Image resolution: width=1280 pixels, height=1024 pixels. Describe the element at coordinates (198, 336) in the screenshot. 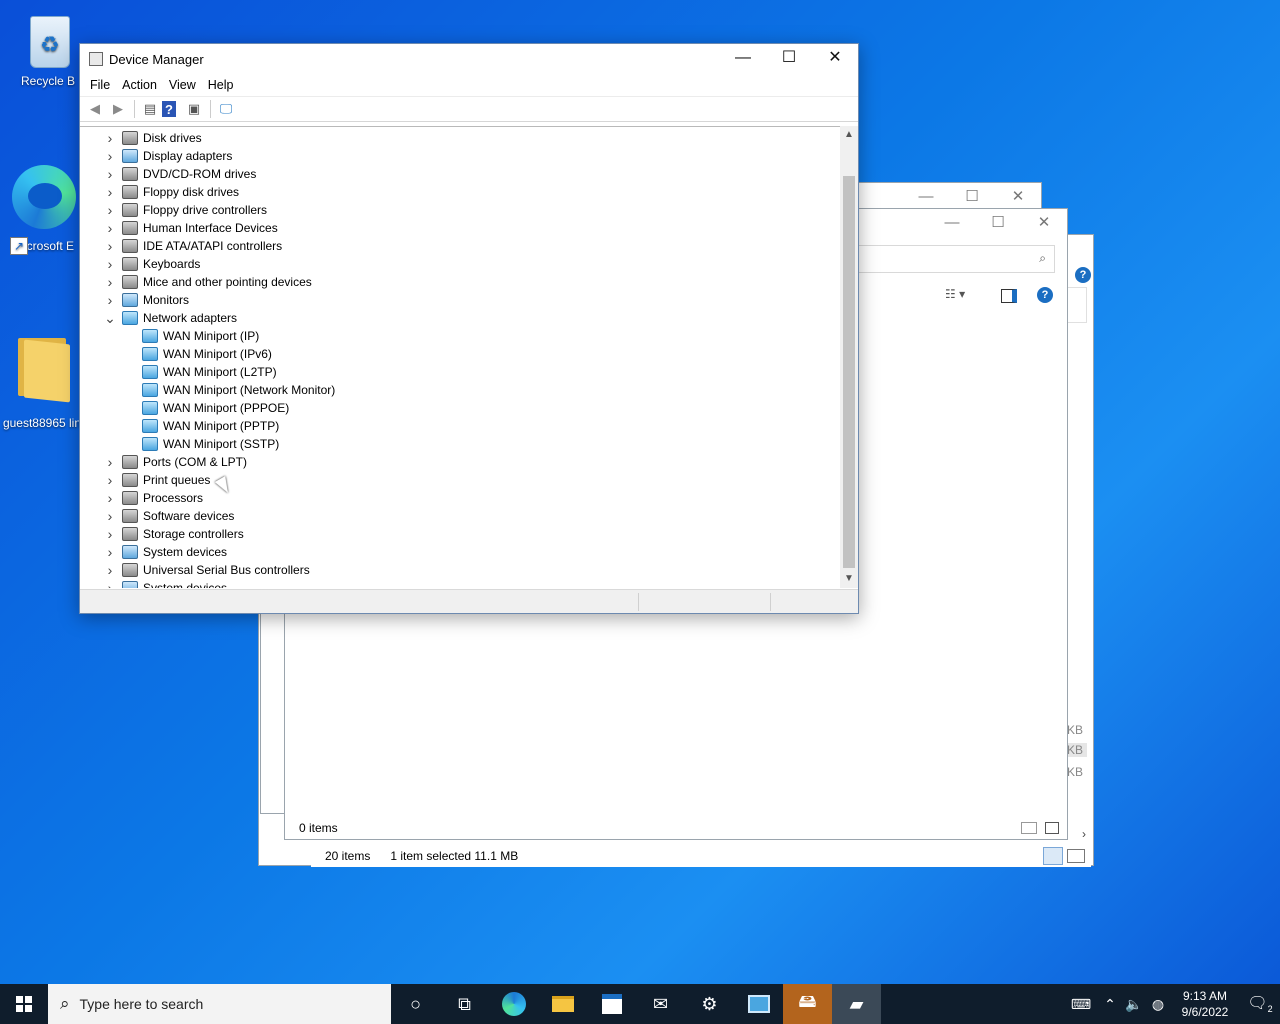

I see `tree-device-item: WAN Miniport (IP)` at that location.